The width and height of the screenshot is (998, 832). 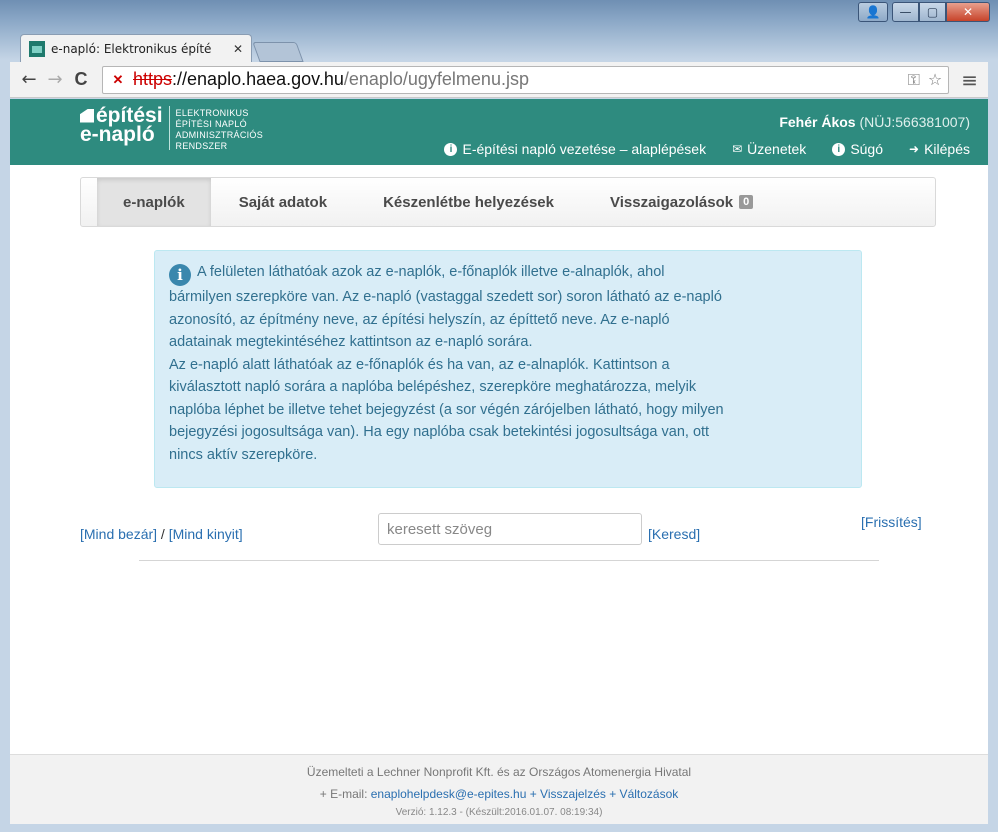 I want to click on guide-link: i E-építési napló vezetése – alaplépések, so click(x=575, y=149).